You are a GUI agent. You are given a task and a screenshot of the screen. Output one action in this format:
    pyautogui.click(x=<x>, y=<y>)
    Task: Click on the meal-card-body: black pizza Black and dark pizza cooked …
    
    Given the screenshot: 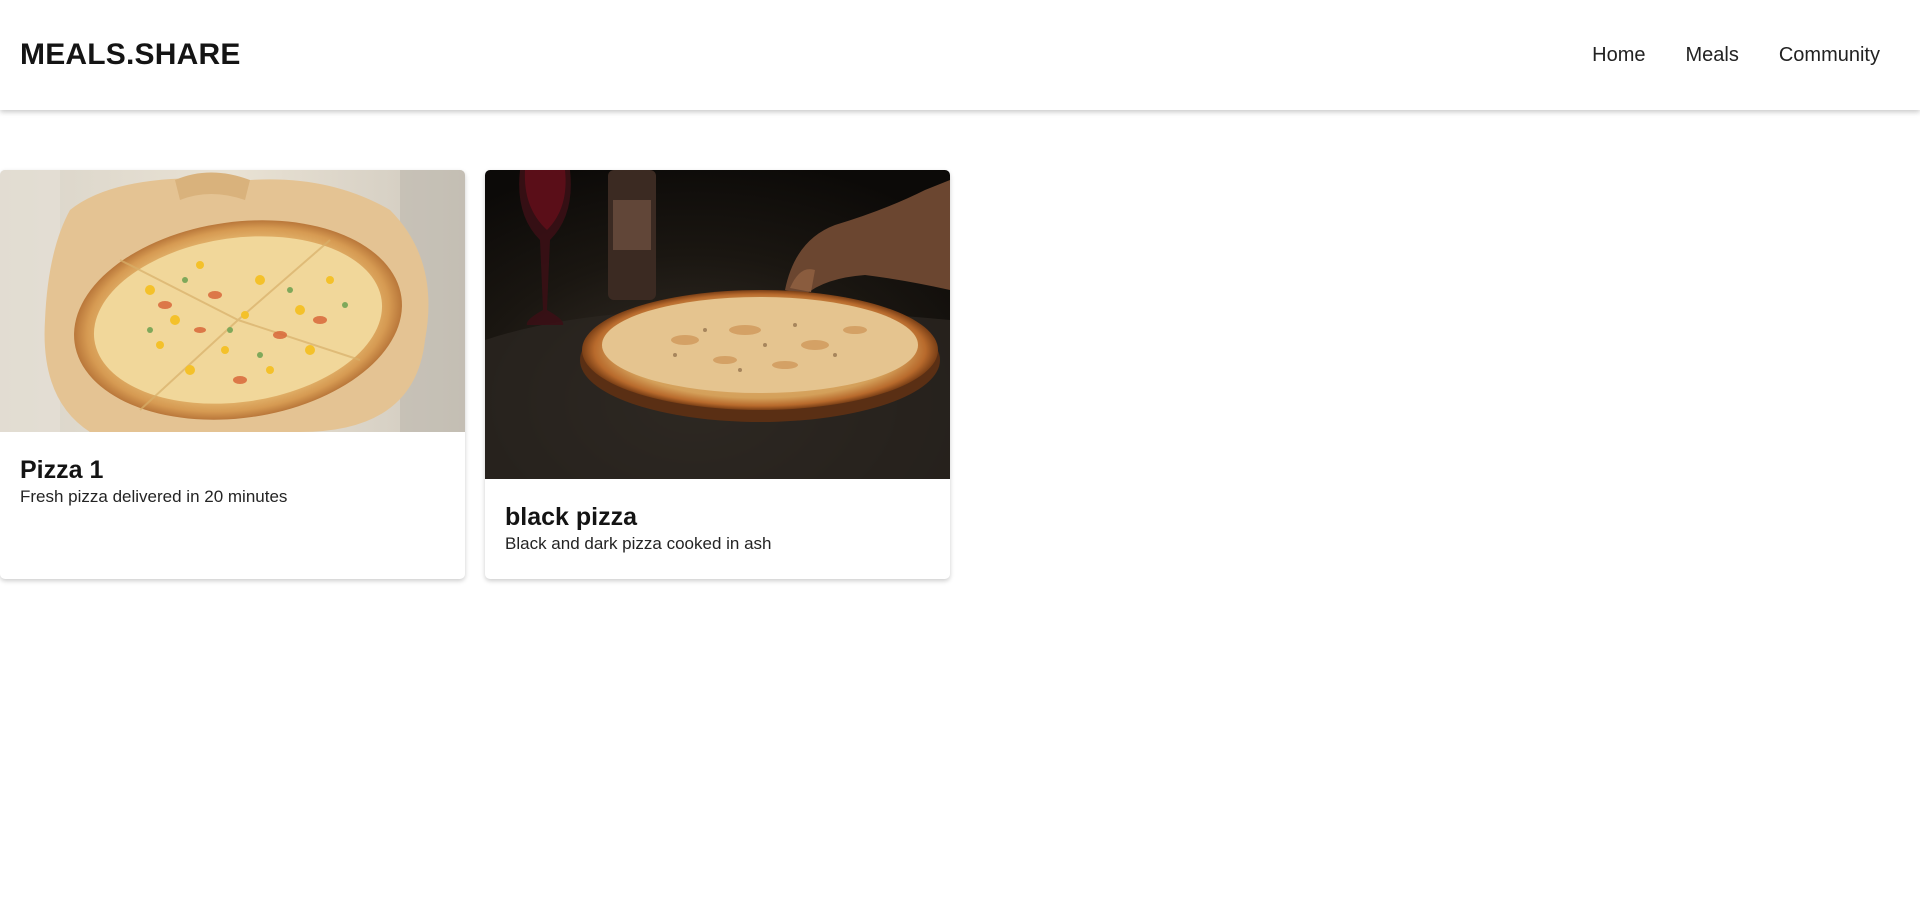 What is the action you would take?
    pyautogui.click(x=717, y=517)
    